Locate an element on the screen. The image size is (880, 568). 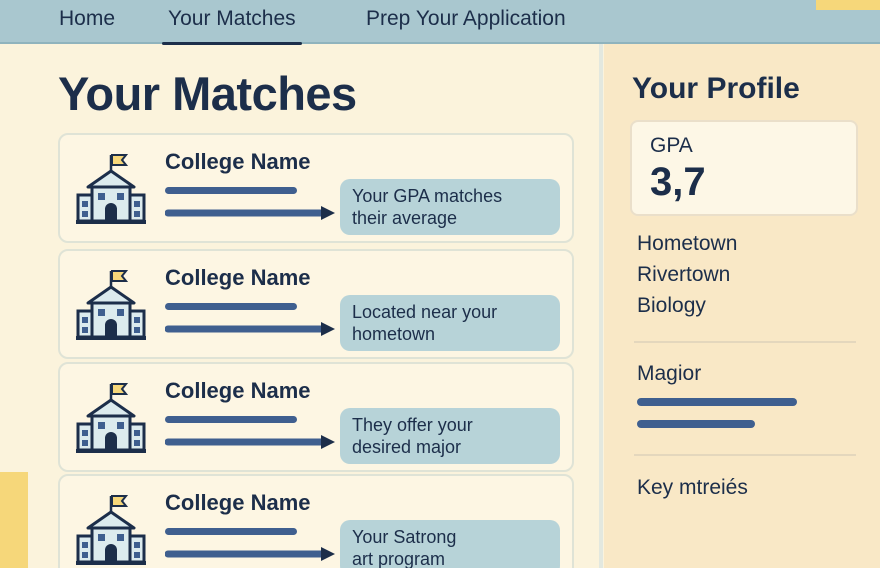
match-card: College Name Located near your hometown is located at coordinates (316, 304).